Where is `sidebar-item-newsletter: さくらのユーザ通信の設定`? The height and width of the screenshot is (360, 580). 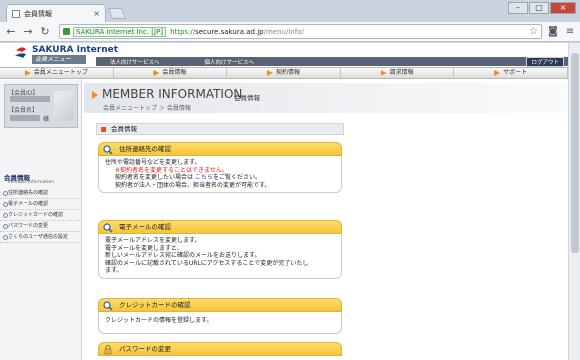 sidebar-item-newsletter: さくらのユーザ通信の設定 is located at coordinates (41, 237).